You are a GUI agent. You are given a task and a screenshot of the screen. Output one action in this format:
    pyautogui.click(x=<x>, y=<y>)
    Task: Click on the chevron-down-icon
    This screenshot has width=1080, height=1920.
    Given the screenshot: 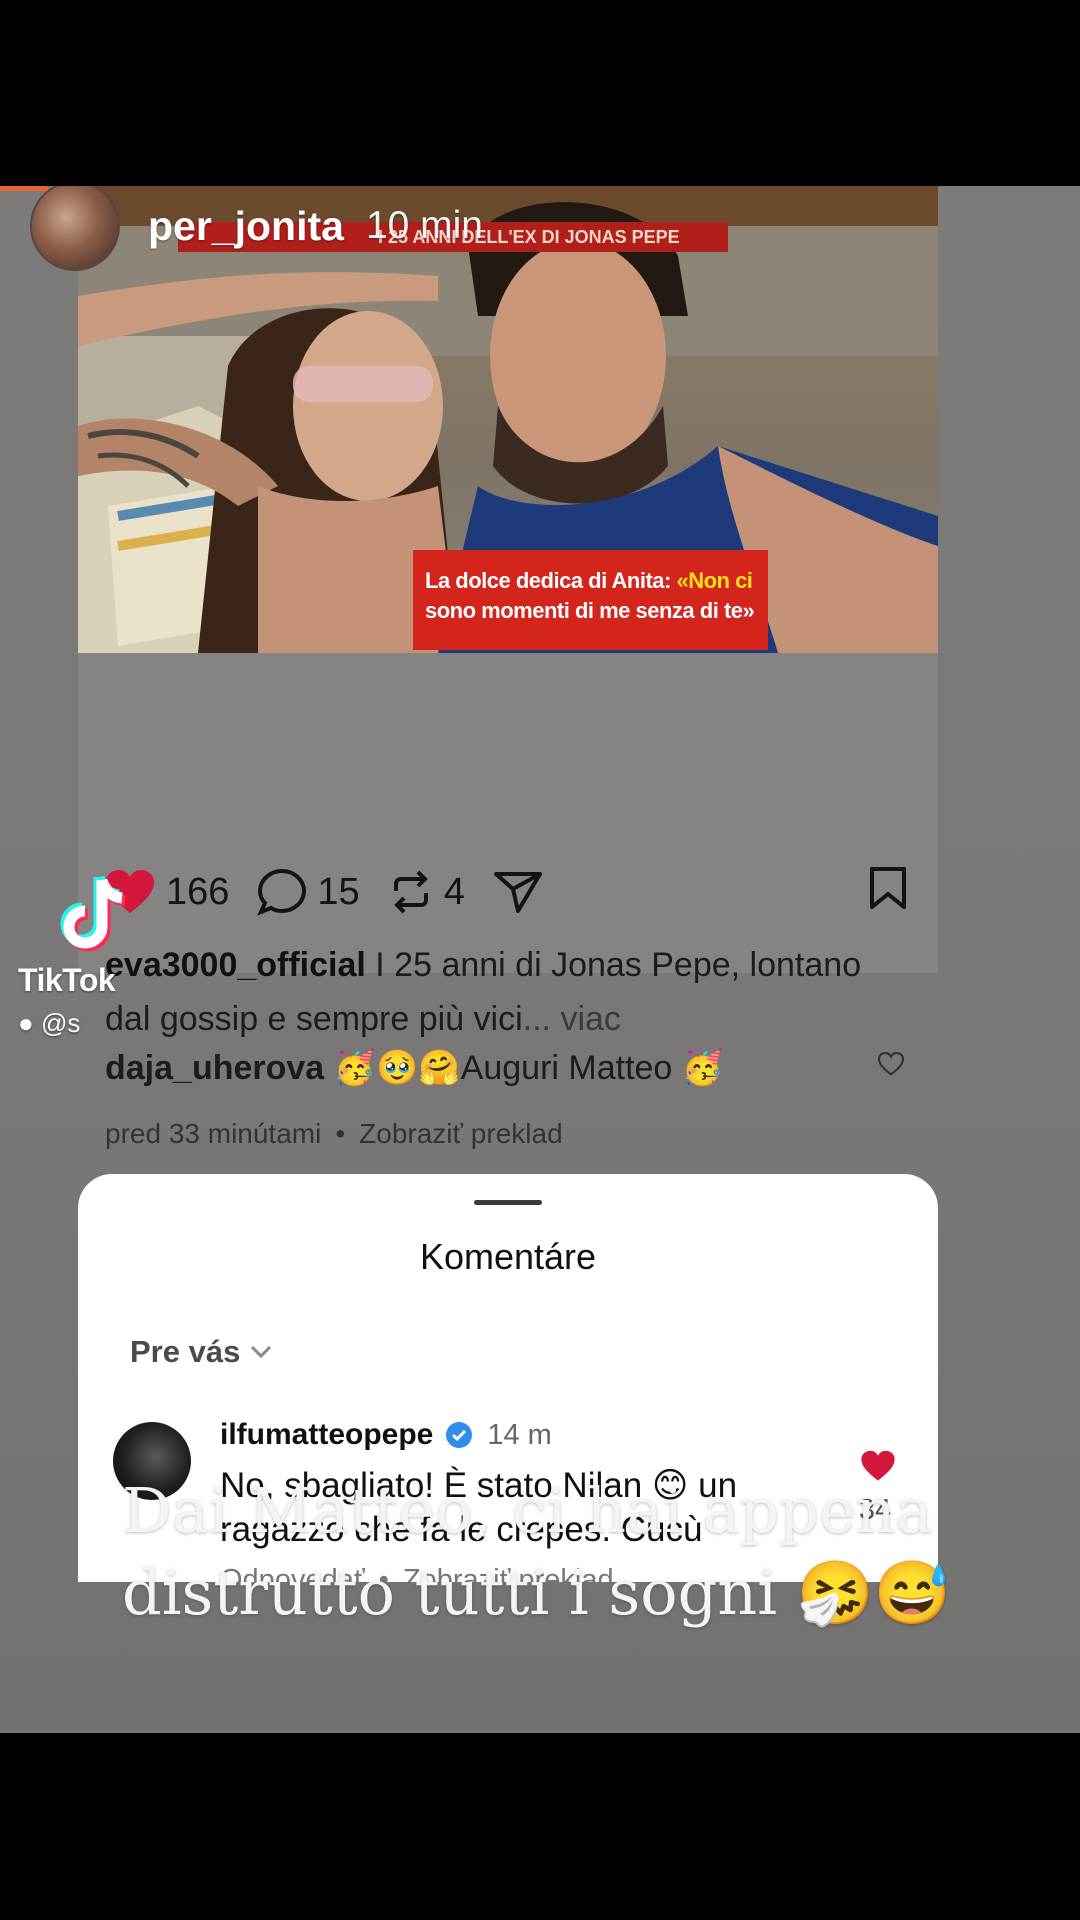 What is the action you would take?
    pyautogui.click(x=261, y=1352)
    